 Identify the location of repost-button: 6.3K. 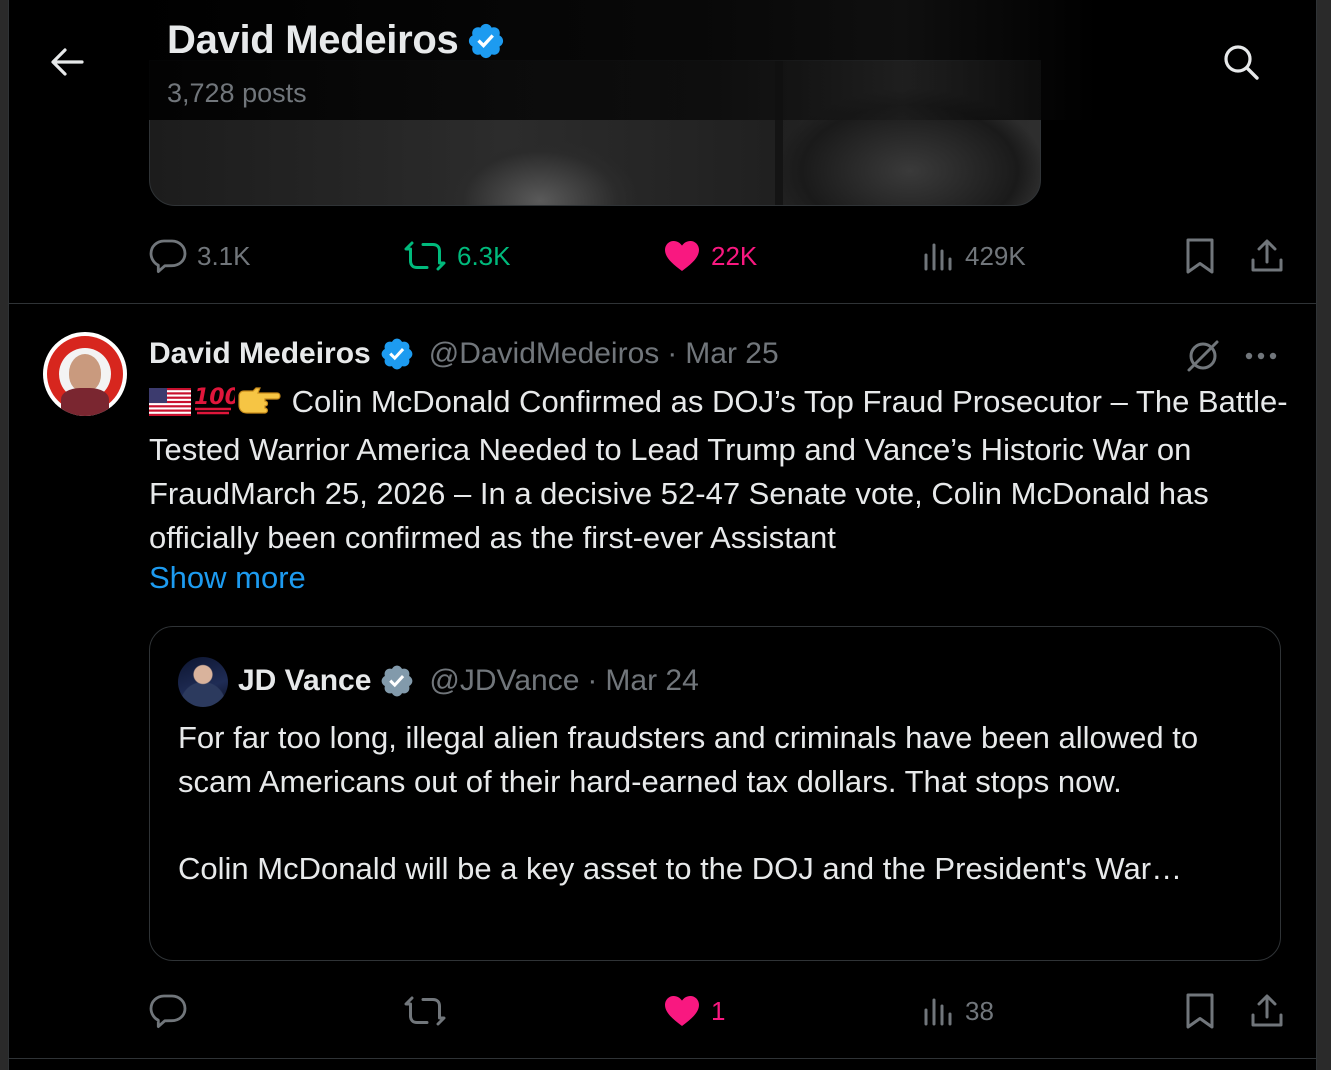
(457, 256).